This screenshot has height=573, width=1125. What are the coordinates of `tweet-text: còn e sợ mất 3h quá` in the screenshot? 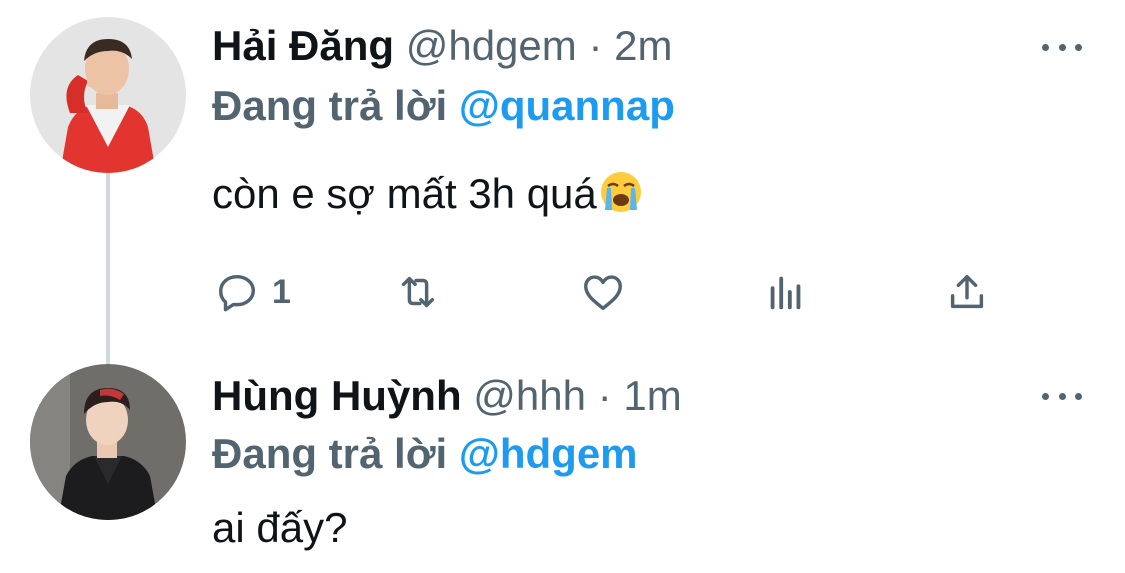 It's located at (427, 194).